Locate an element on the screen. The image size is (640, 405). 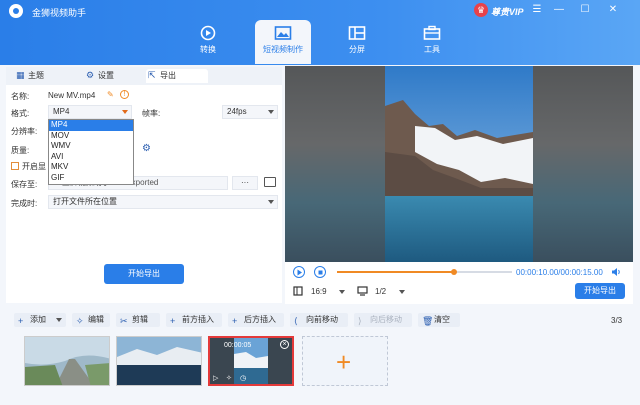
tab-short-video: 短视频制作 is located at coordinates (283, 42).